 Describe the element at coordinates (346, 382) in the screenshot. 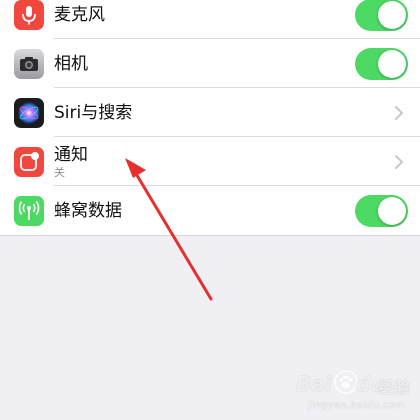

I see `paw-icon` at that location.